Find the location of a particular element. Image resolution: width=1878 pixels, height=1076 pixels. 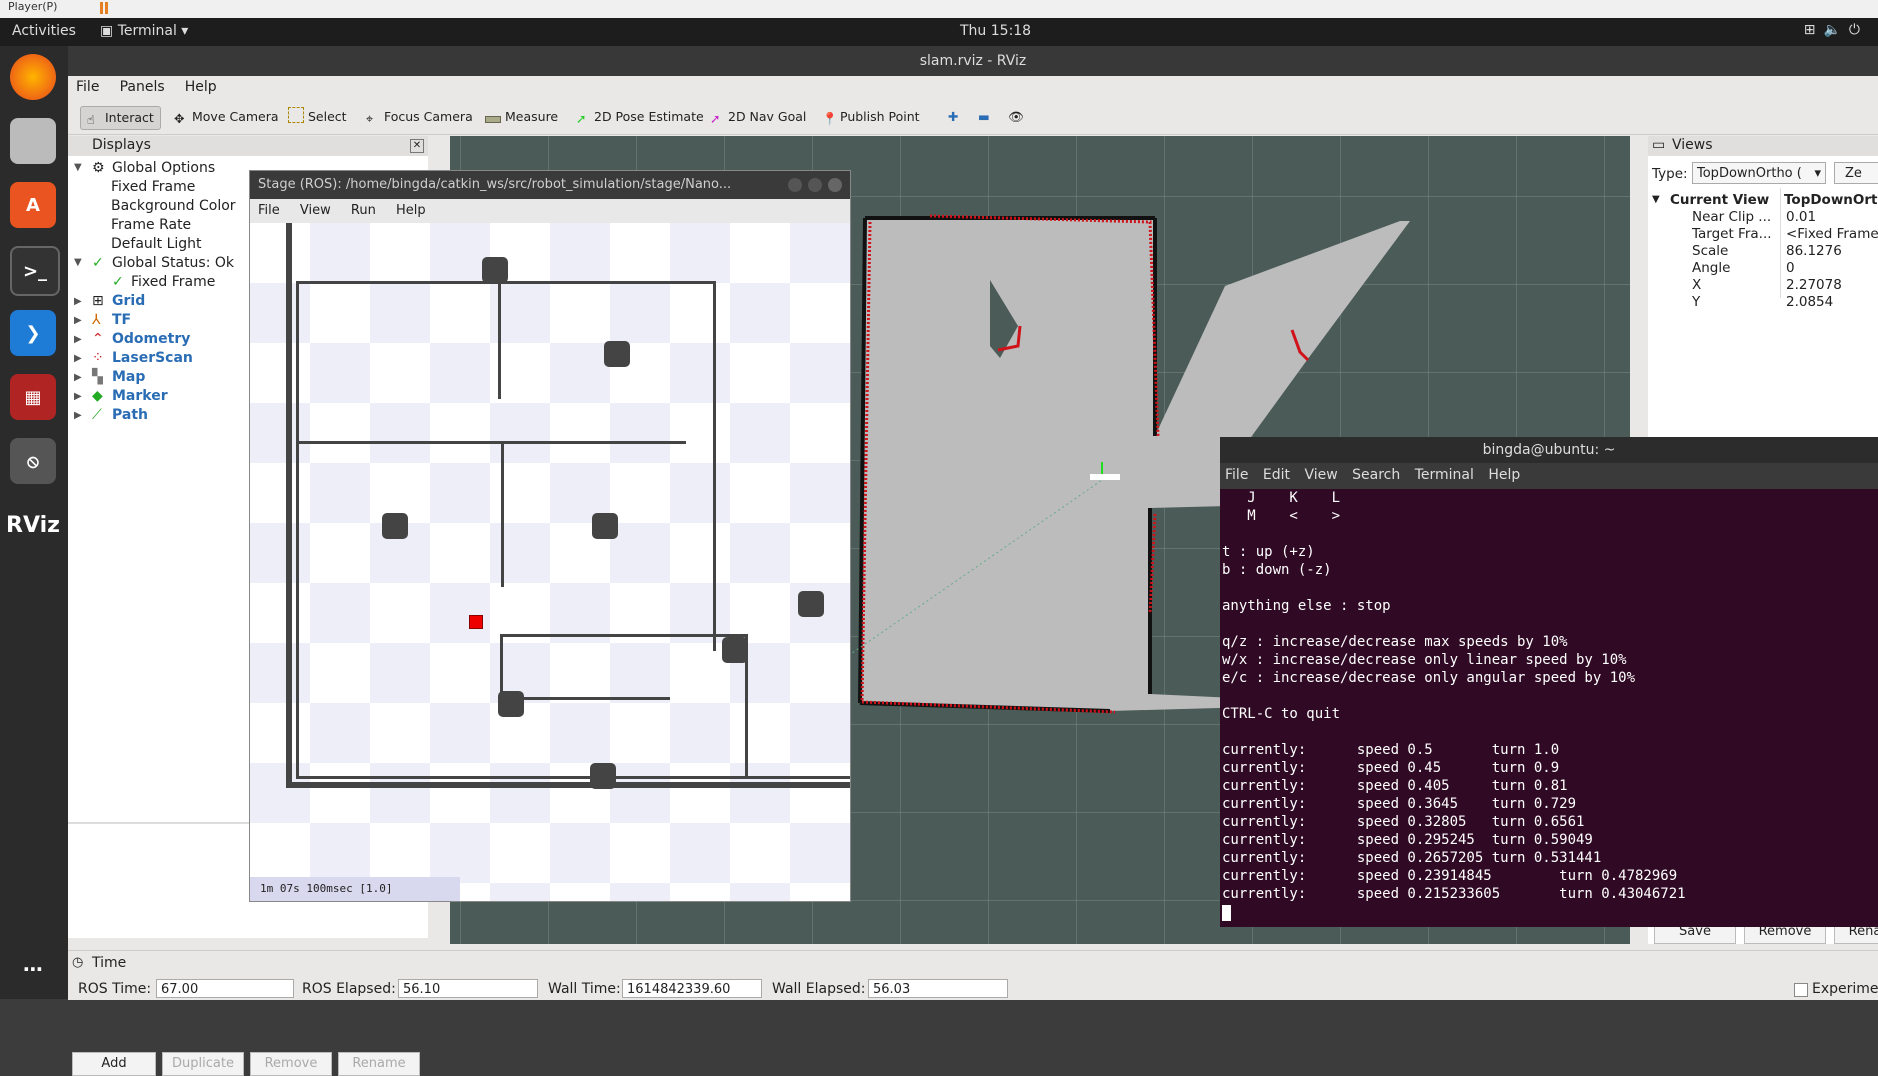

close-icon: ✕ is located at coordinates (417, 146).